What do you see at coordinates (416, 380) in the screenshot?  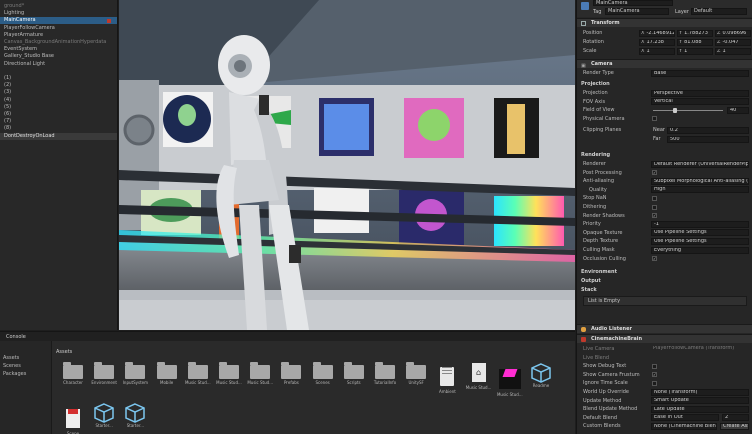 I see `asset-item: UnitySF` at bounding box center [416, 380].